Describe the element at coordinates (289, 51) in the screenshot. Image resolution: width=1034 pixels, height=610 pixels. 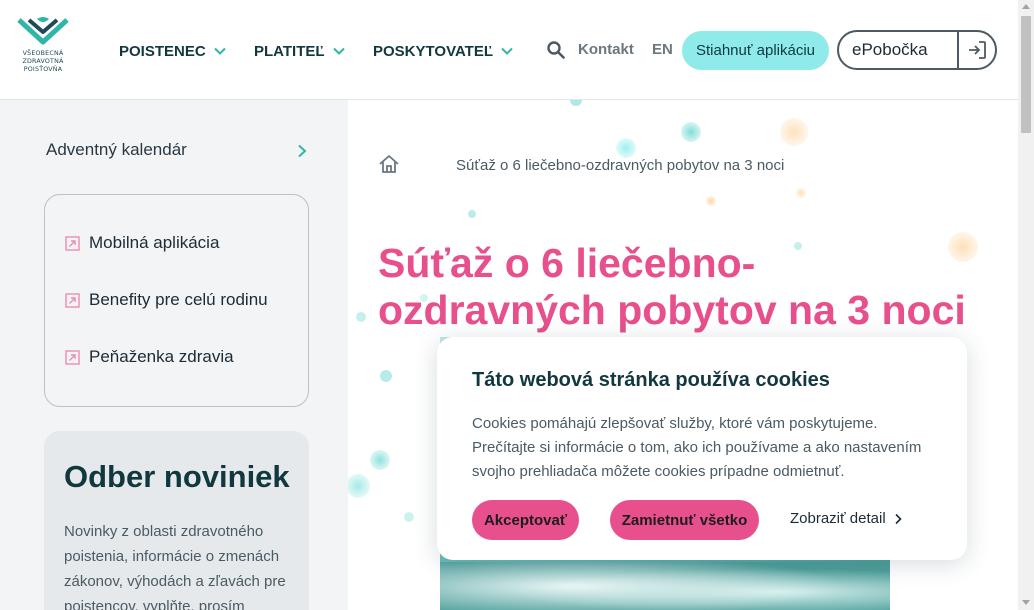
I see `nav-platitel-label: PLATITEĽ` at that location.